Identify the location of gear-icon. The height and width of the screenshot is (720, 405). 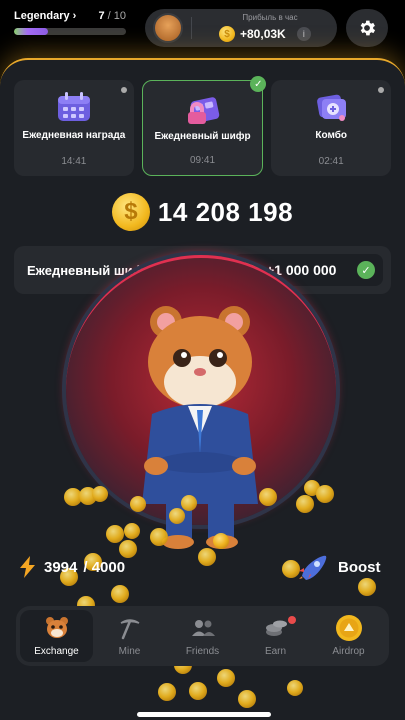
(368, 28).